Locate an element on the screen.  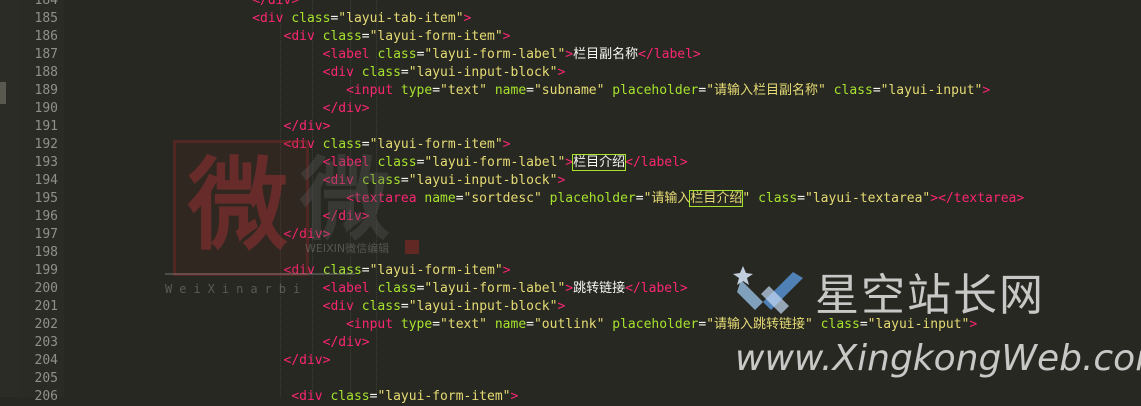
line-number: 197 is located at coordinates (46, 234).